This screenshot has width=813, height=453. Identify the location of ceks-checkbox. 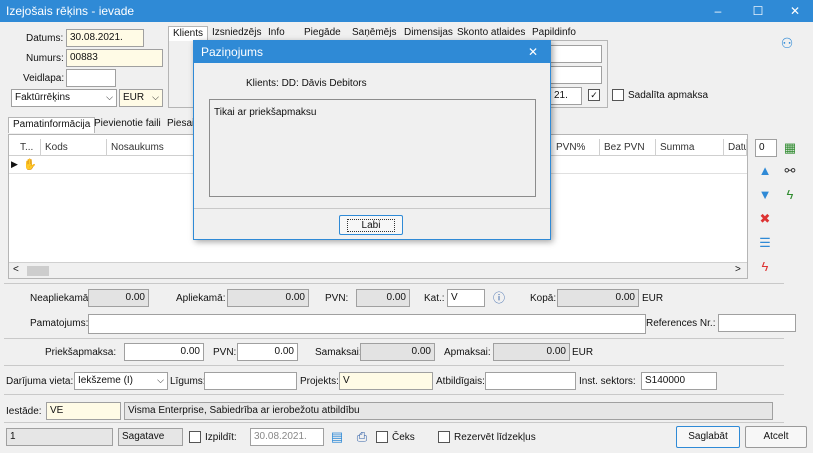
(382, 437).